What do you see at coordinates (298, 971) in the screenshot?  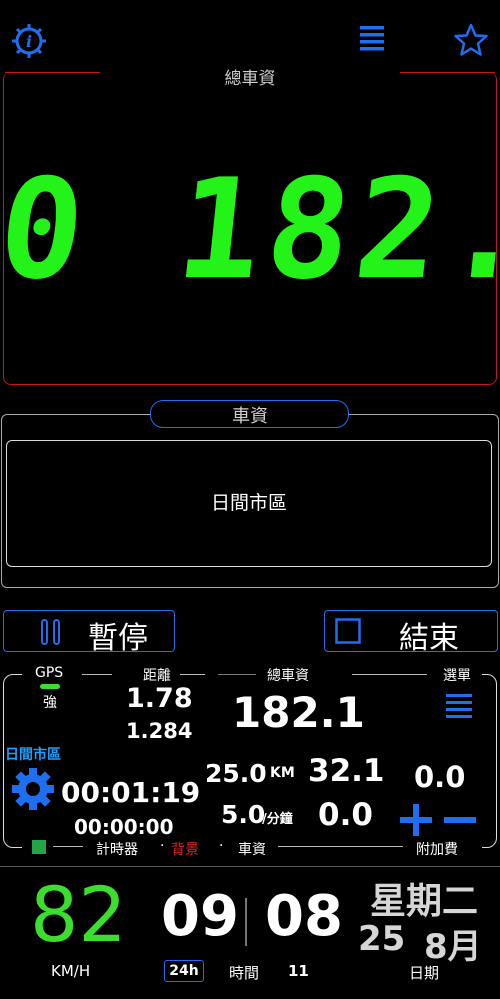 I see `clock-seconds: 11` at bounding box center [298, 971].